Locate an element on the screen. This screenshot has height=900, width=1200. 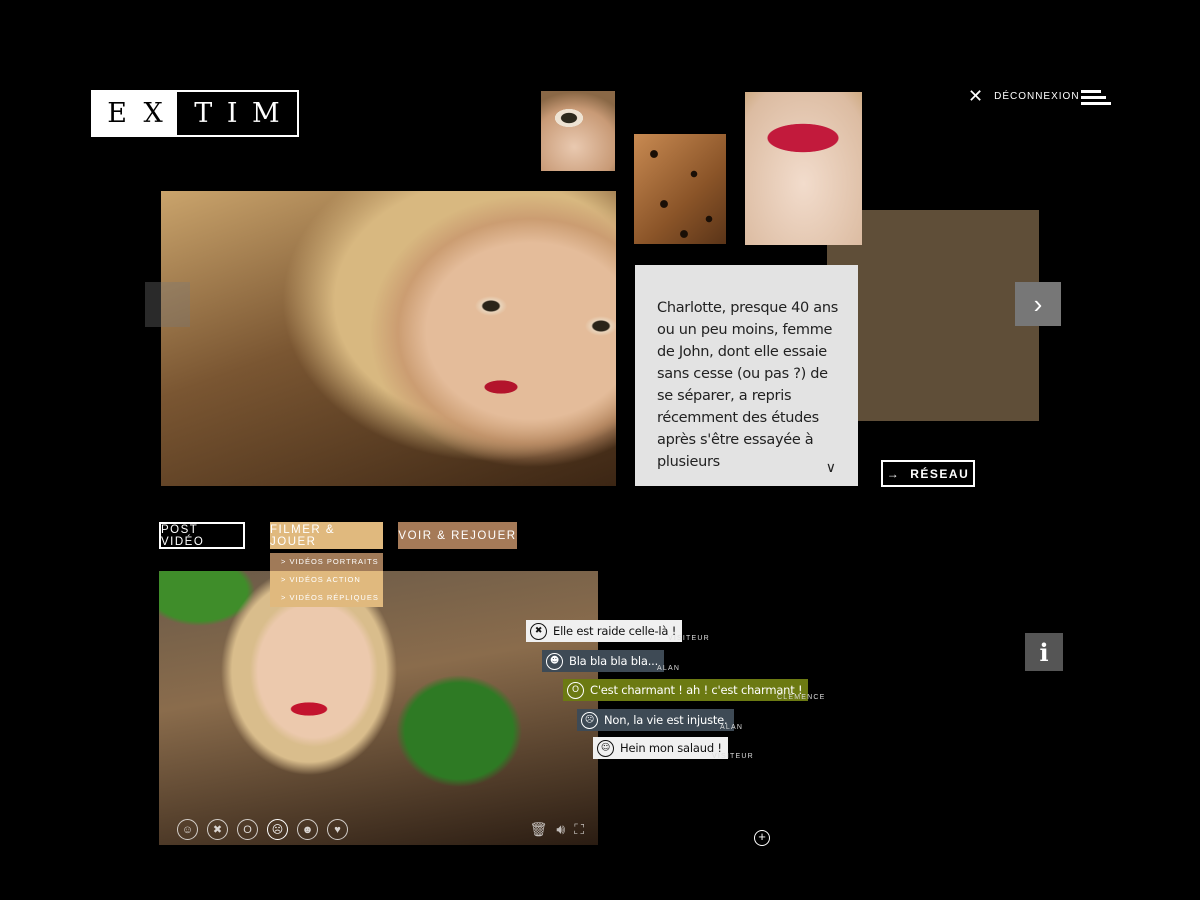
arrow-right-icon: → is located at coordinates (893, 473).